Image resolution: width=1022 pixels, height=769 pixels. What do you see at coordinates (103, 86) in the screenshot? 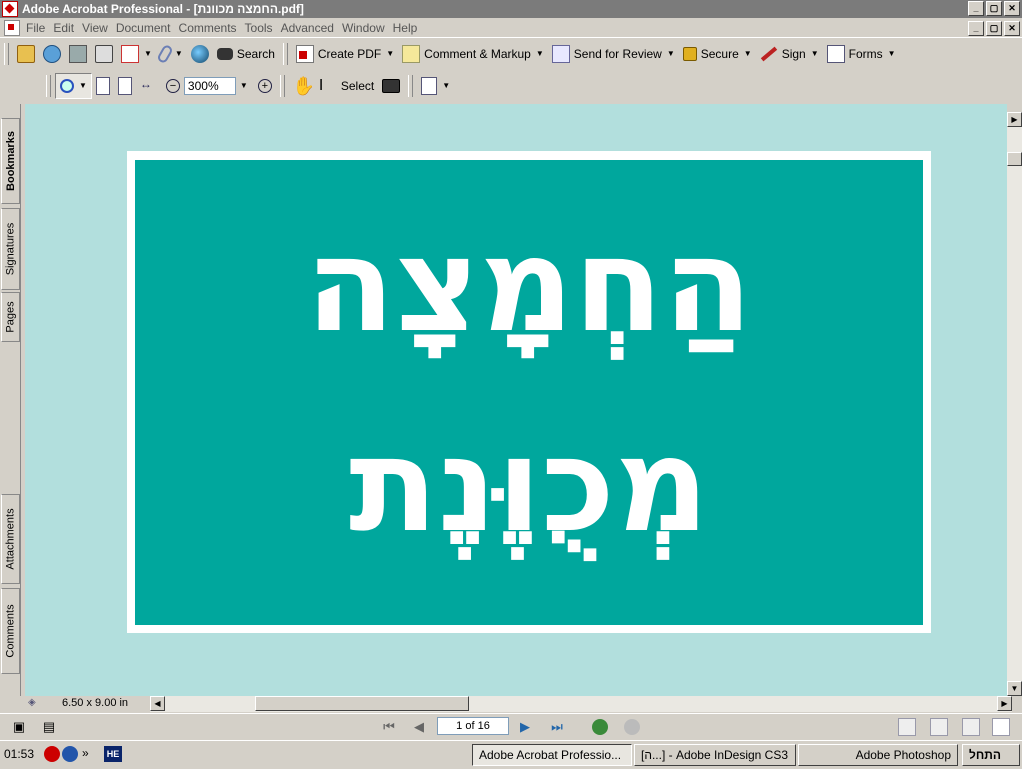
I see `actual-size-button` at bounding box center [103, 86].